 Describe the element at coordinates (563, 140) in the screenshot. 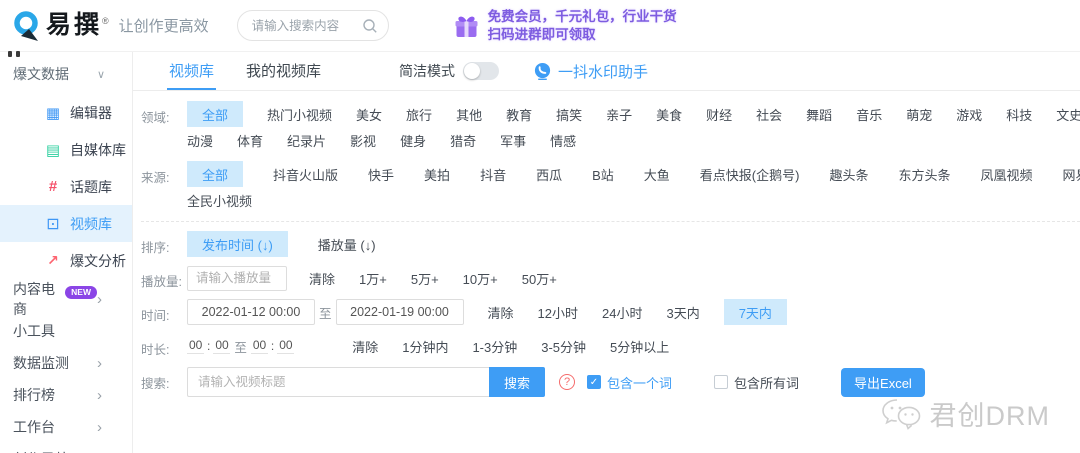

I see `domain-option: 情感` at that location.